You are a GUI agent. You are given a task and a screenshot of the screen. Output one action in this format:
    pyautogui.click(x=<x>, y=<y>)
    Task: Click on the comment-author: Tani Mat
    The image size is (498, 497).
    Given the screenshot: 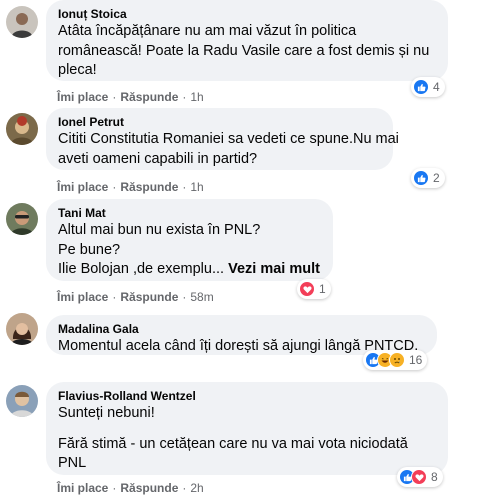 What is the action you would take?
    pyautogui.click(x=189, y=213)
    